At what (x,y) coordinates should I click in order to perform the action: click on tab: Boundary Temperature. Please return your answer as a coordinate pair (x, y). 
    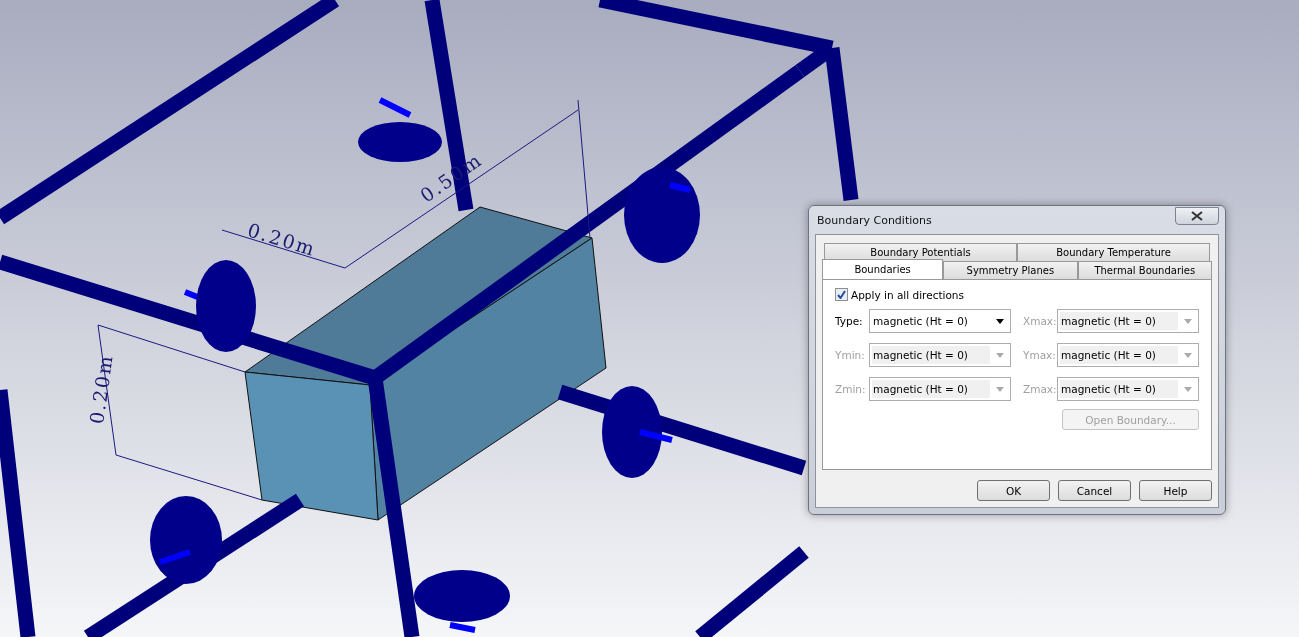
    Looking at the image, I should click on (1113, 252).